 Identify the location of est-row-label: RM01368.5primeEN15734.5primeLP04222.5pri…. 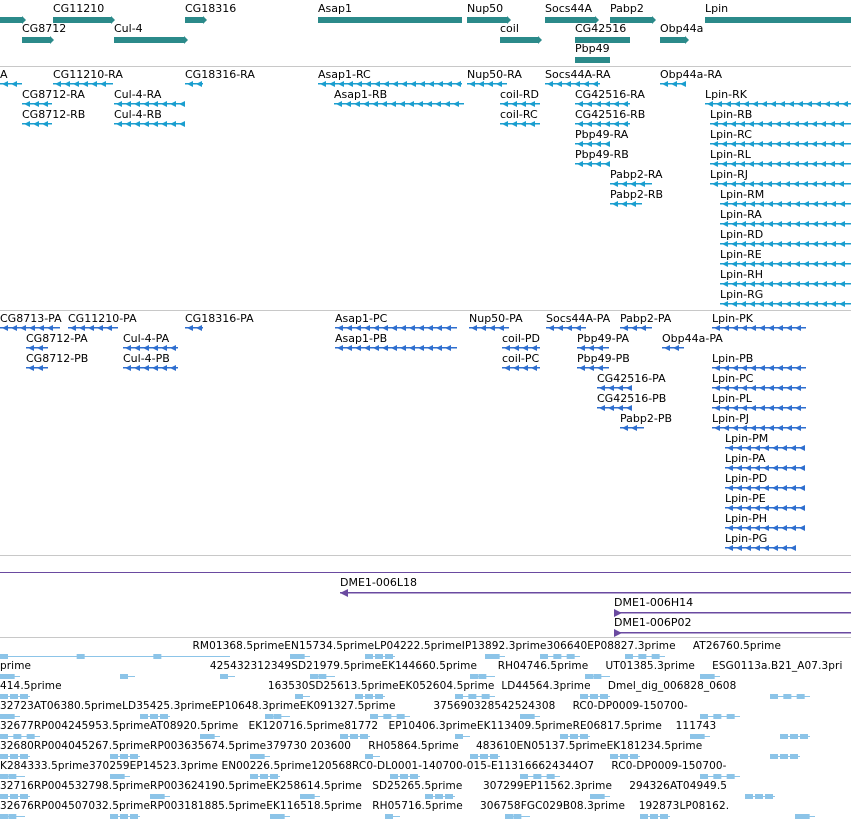
(391, 646).